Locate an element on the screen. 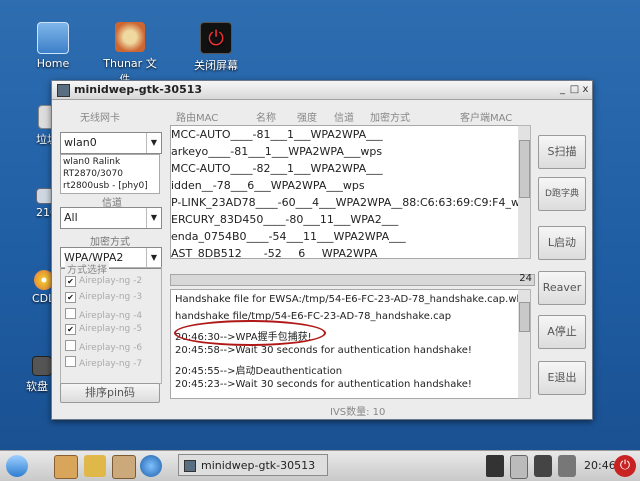  desktop-icon-screen-off: ⏻ 关闭屏幕 is located at coordinates (216, 47).